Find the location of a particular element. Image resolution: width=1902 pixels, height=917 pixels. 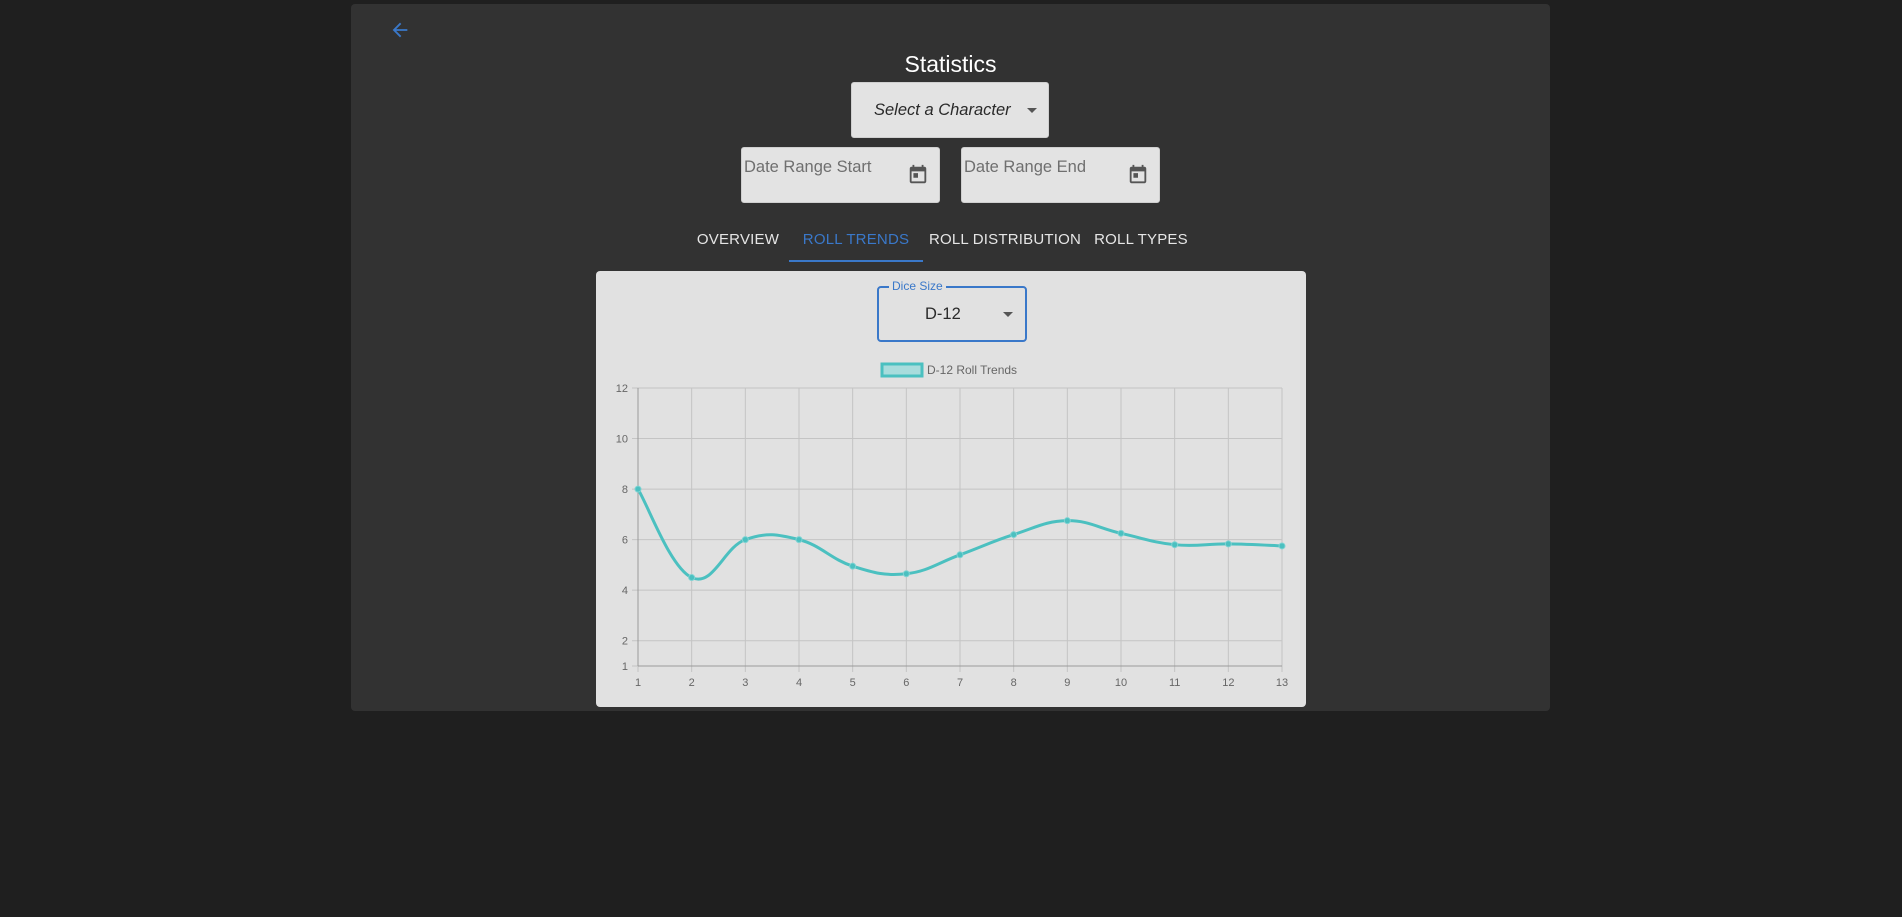

arrow-left-icon is located at coordinates (400, 30).